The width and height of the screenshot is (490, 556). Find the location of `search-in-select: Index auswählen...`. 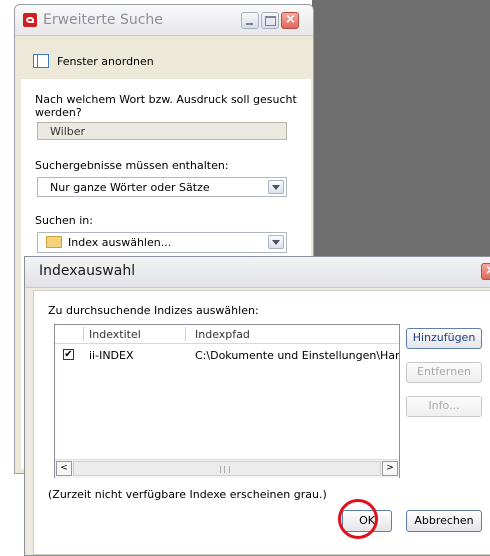

search-in-select: Index auswählen... is located at coordinates (162, 242).